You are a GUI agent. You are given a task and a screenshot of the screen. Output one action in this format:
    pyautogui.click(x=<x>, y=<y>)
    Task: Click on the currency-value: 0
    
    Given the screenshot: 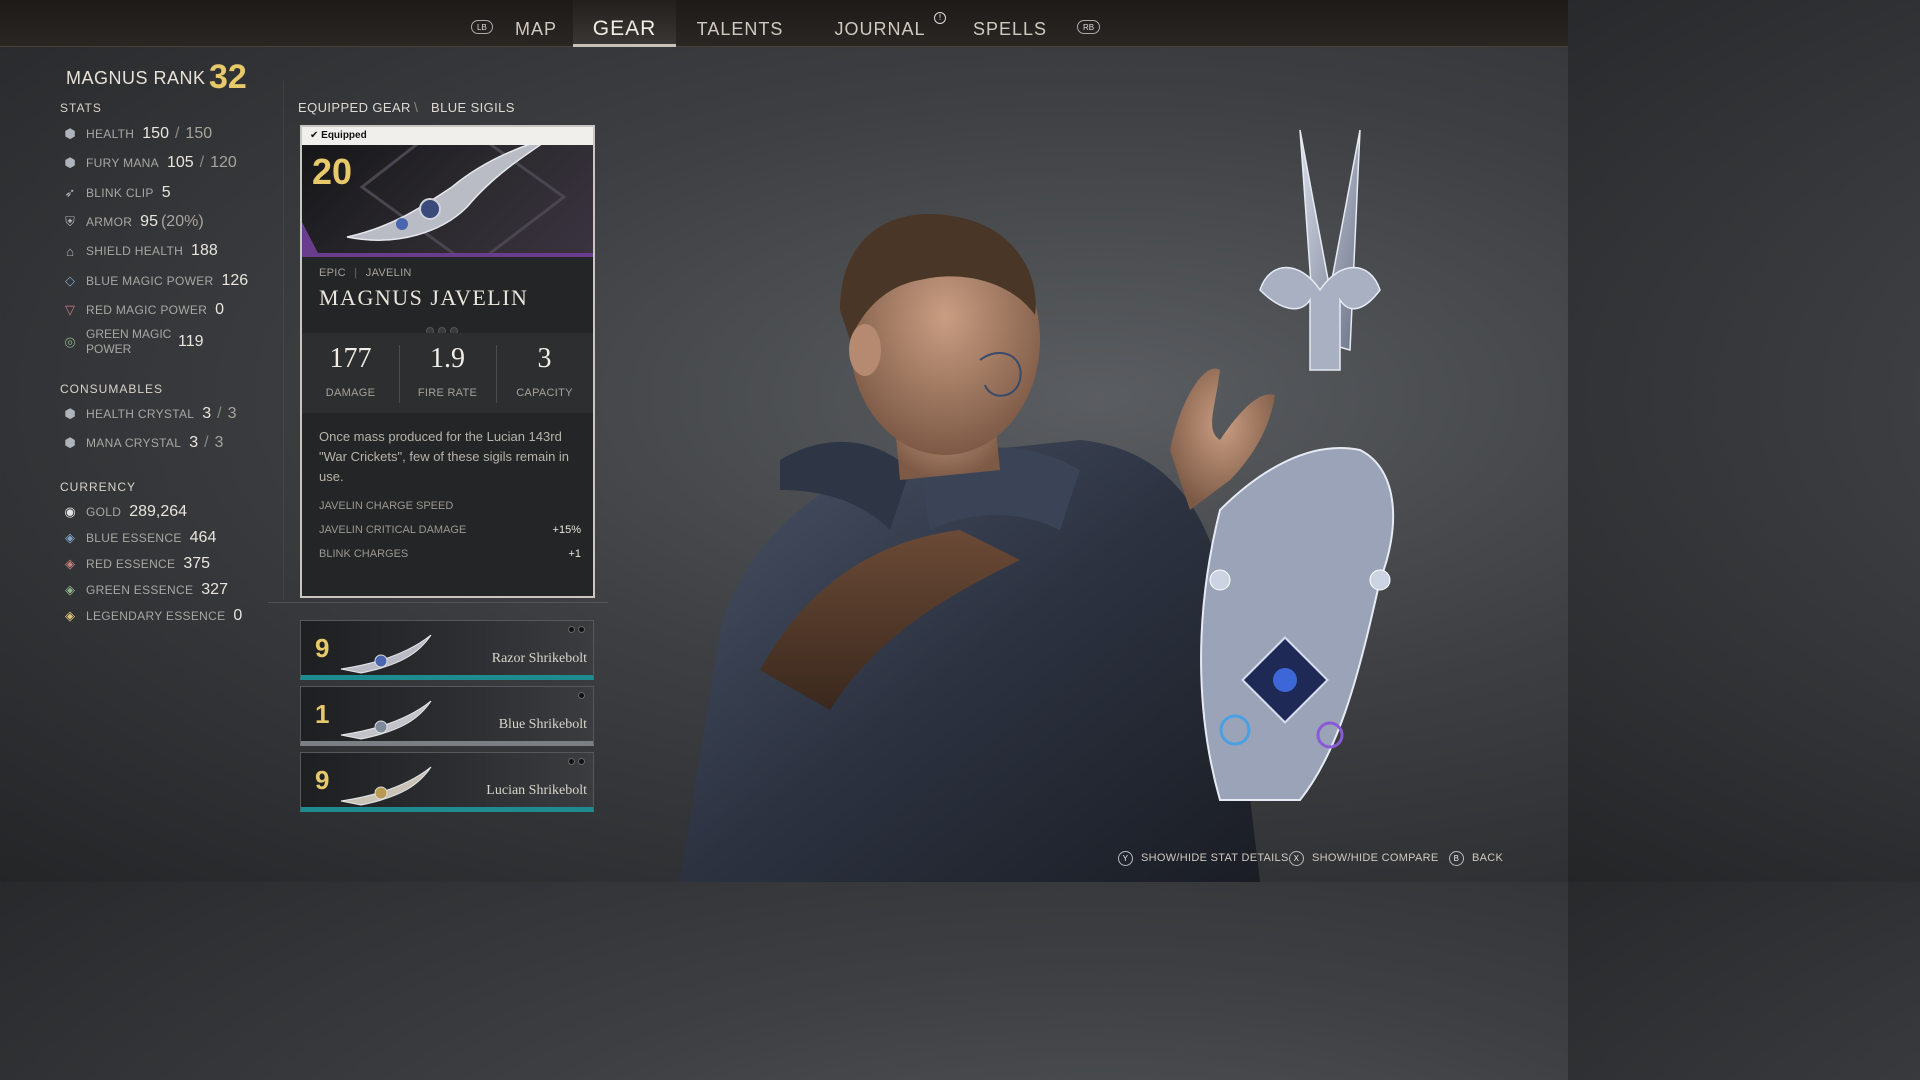 What is the action you would take?
    pyautogui.click(x=238, y=615)
    